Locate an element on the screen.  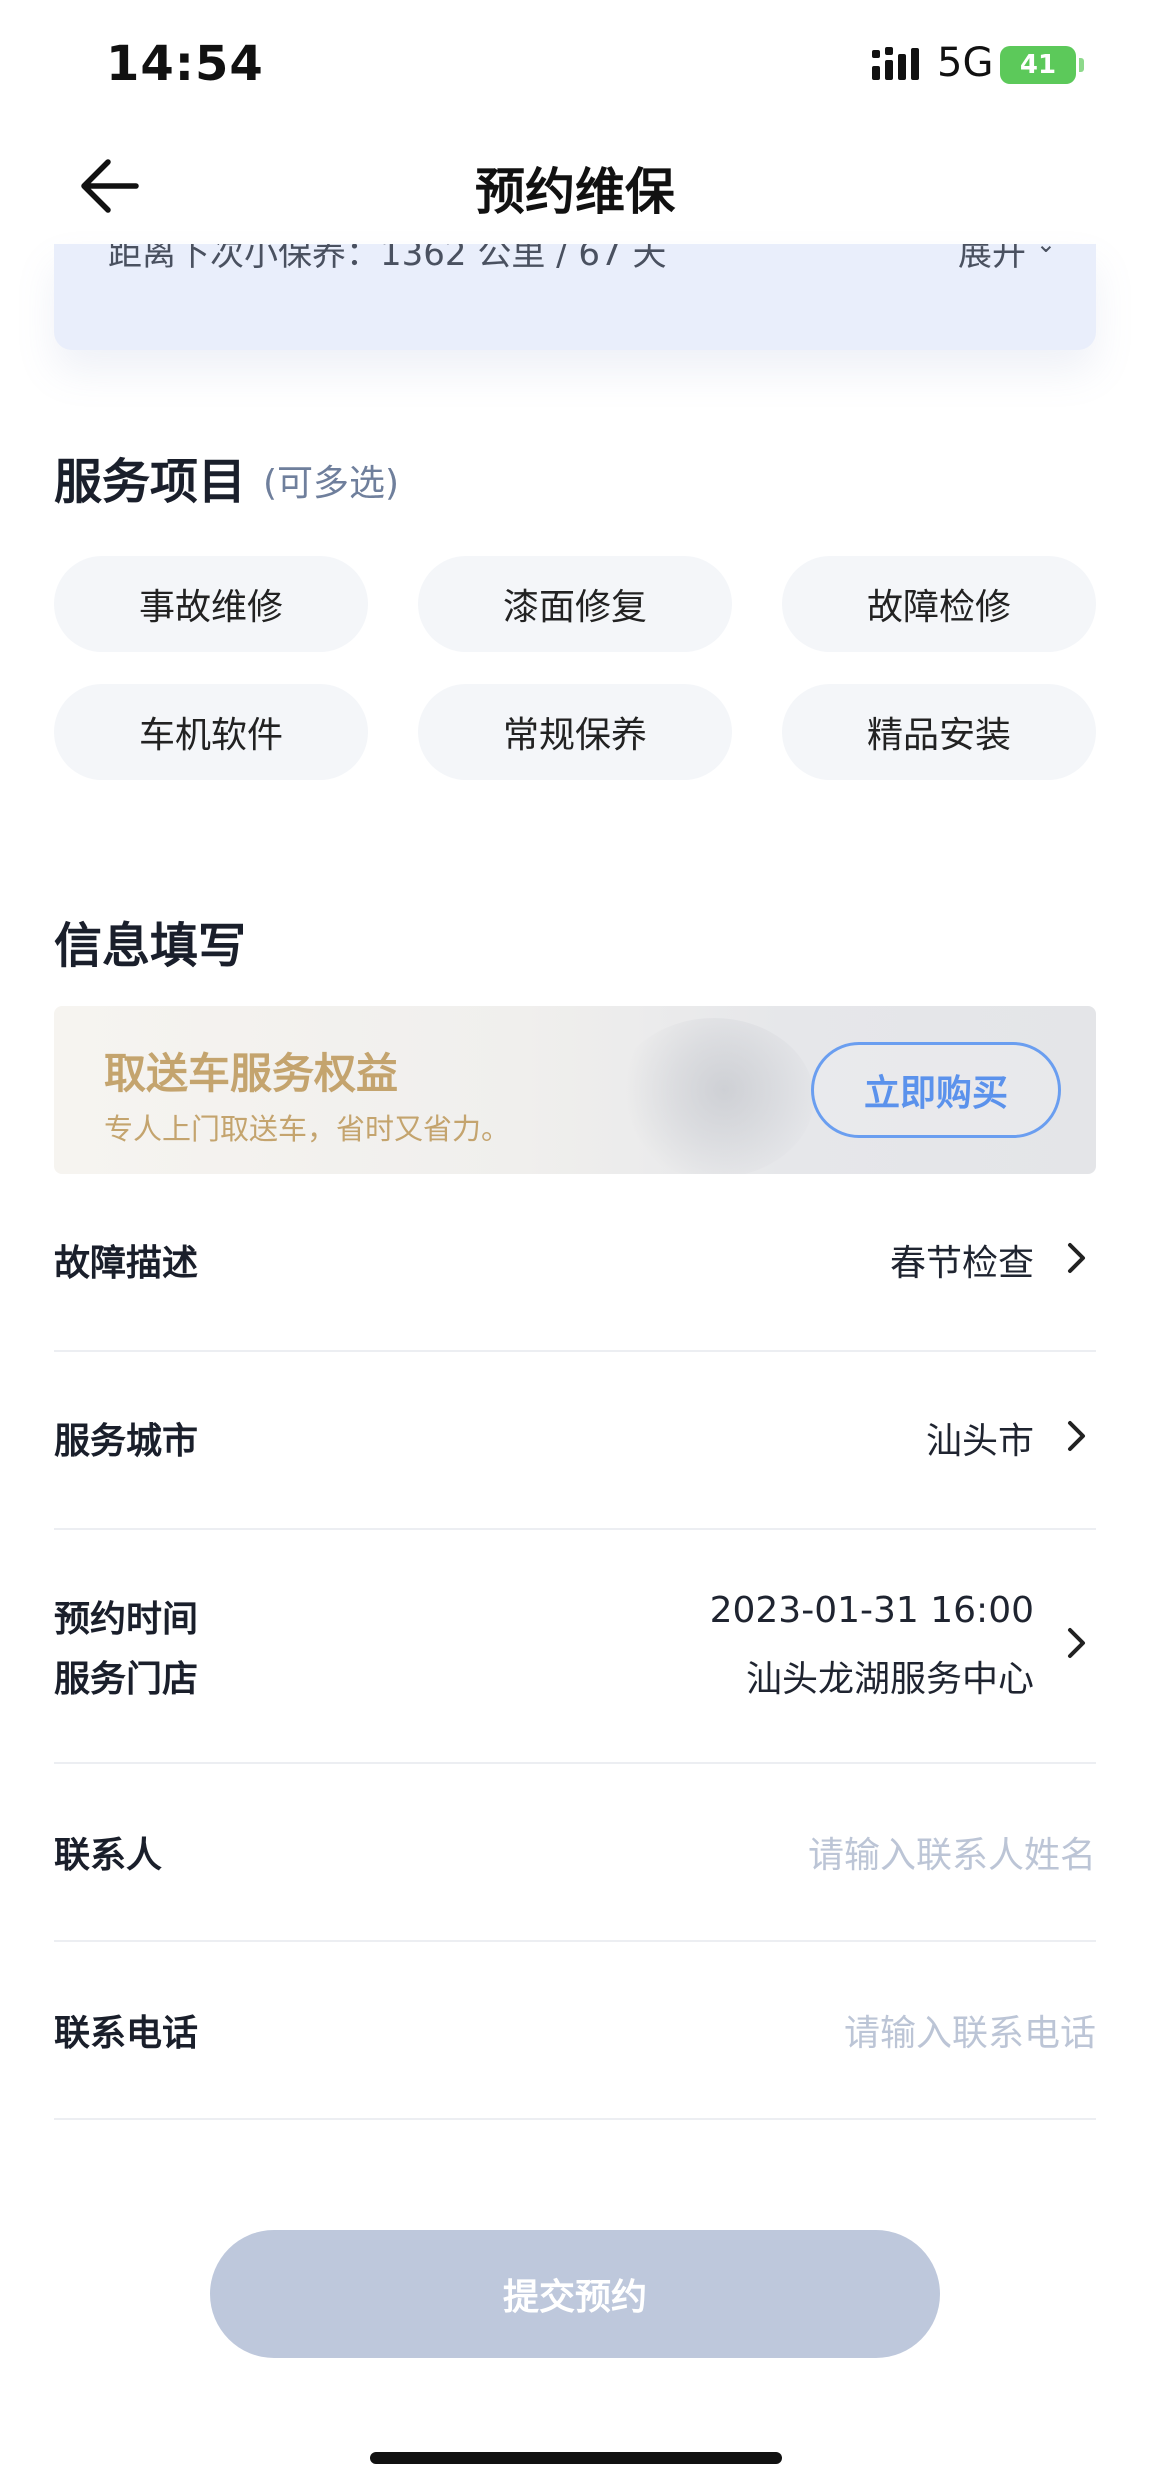
services-multi-select-hint: (可多选) is located at coordinates (331, 483).